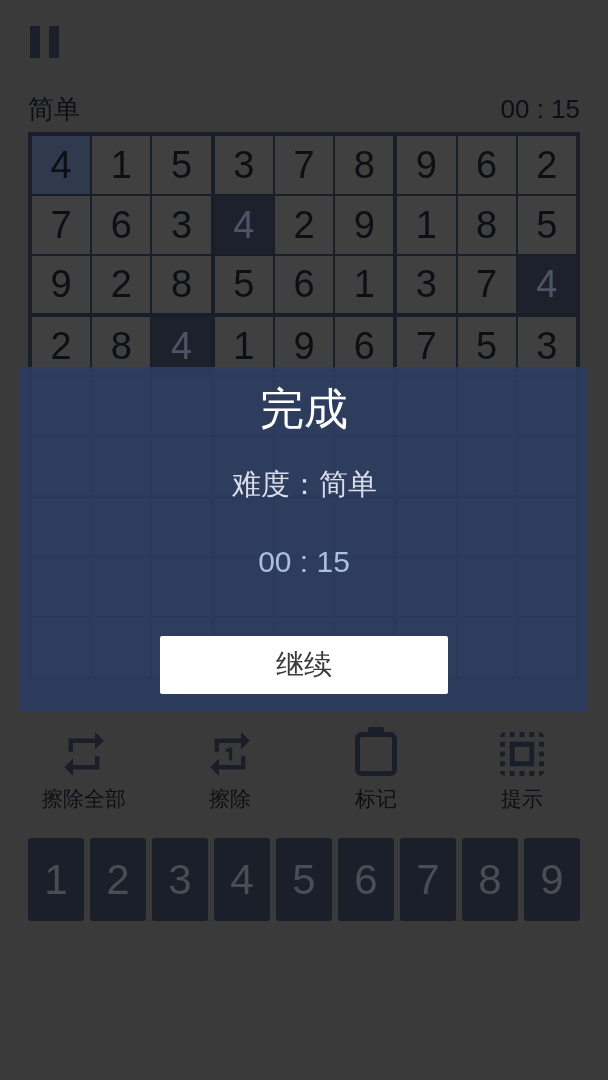 The height and width of the screenshot is (1080, 608). What do you see at coordinates (376, 751) in the screenshot?
I see `clipboard-icon` at bounding box center [376, 751].